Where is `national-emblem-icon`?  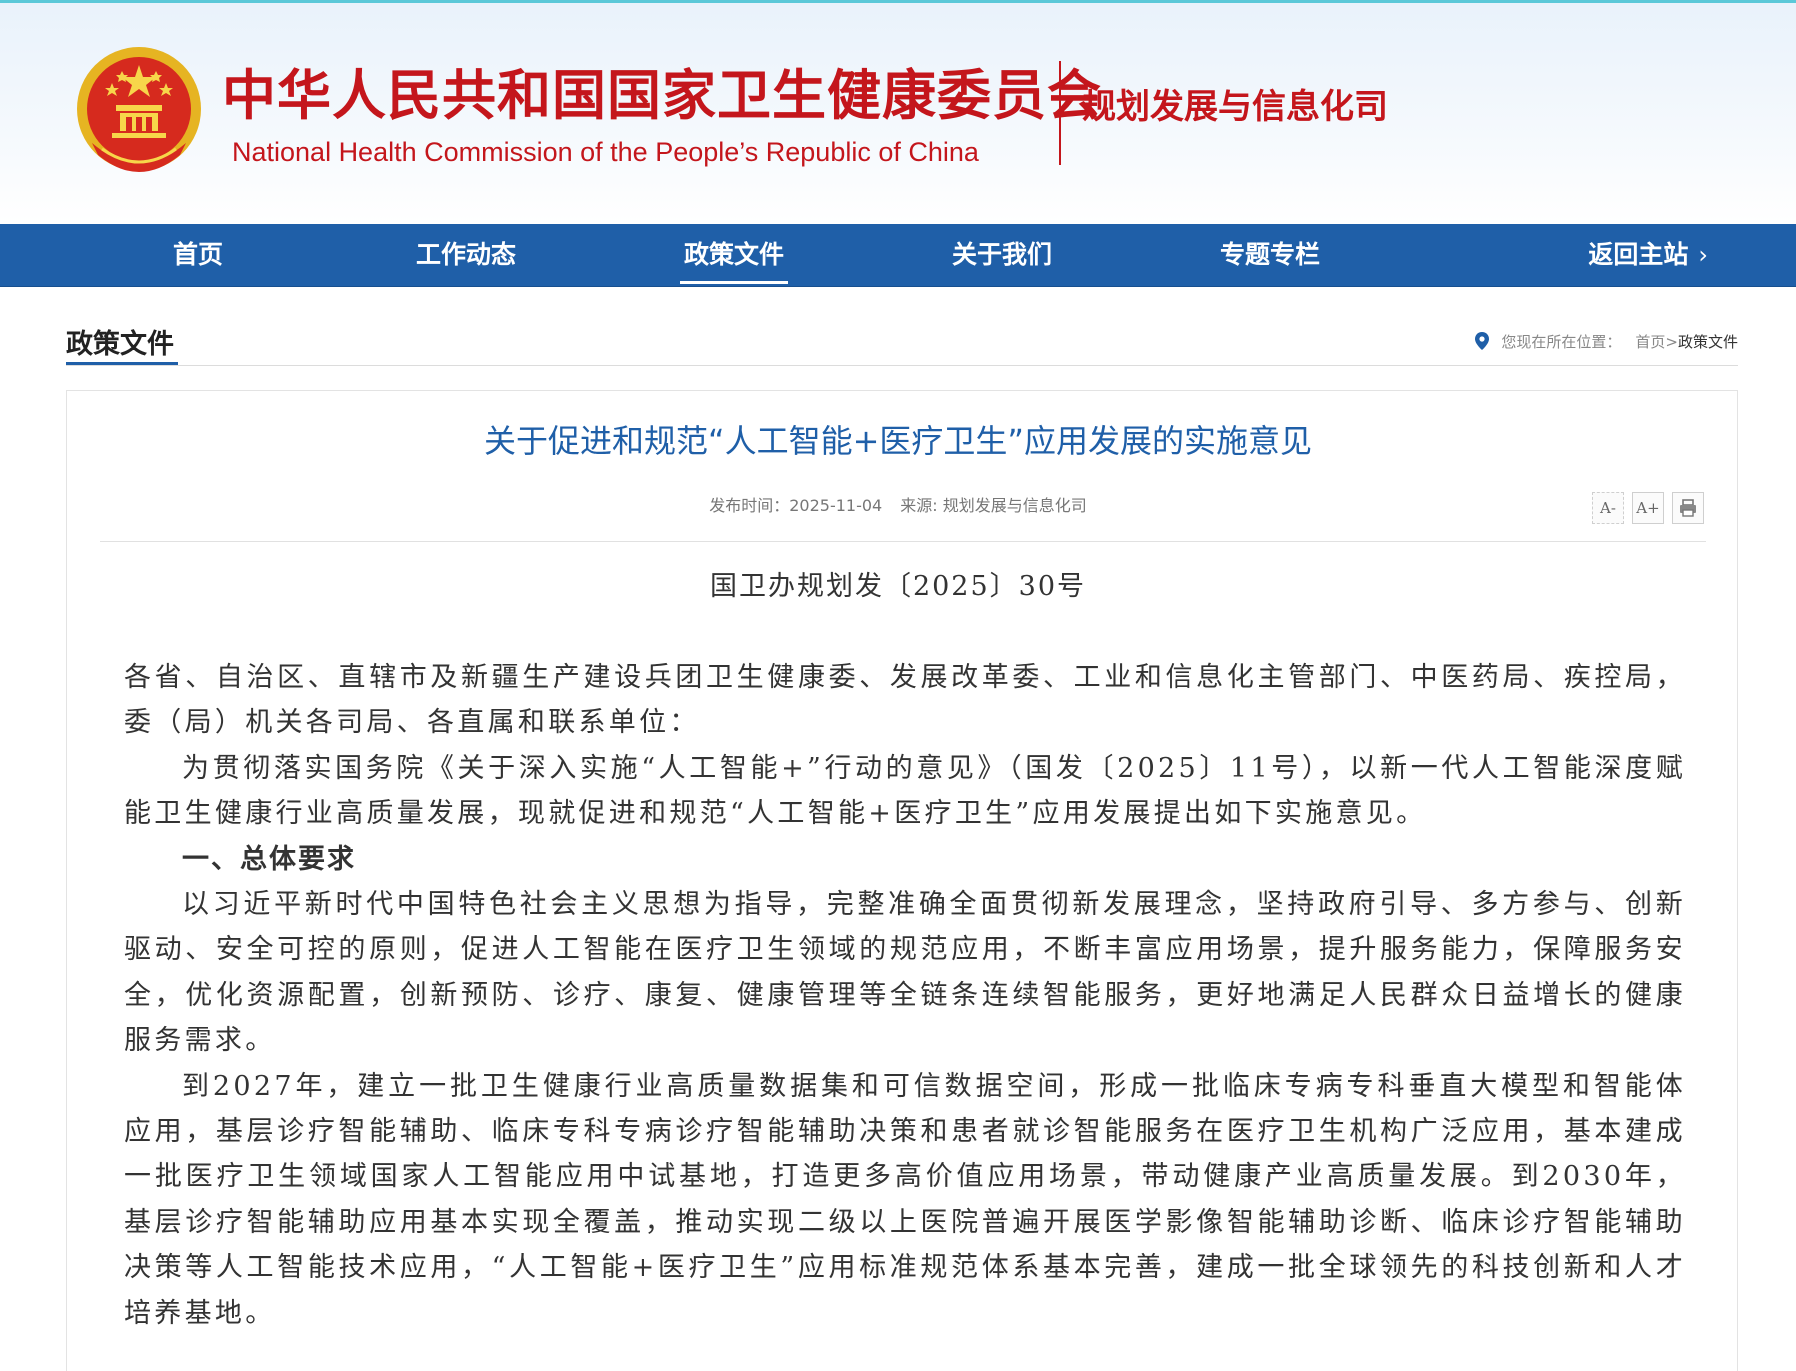
national-emblem-icon is located at coordinates (139, 109).